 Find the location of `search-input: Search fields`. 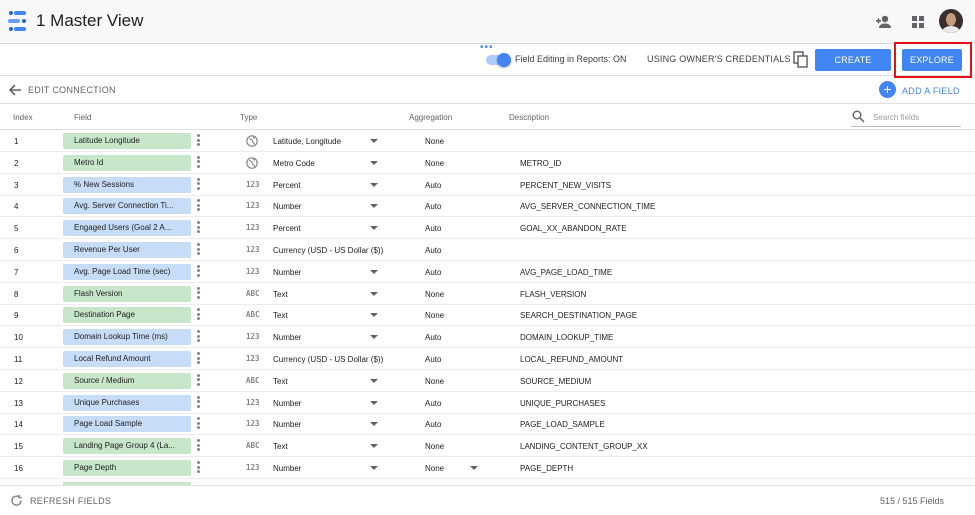

search-input: Search fields is located at coordinates (896, 117).